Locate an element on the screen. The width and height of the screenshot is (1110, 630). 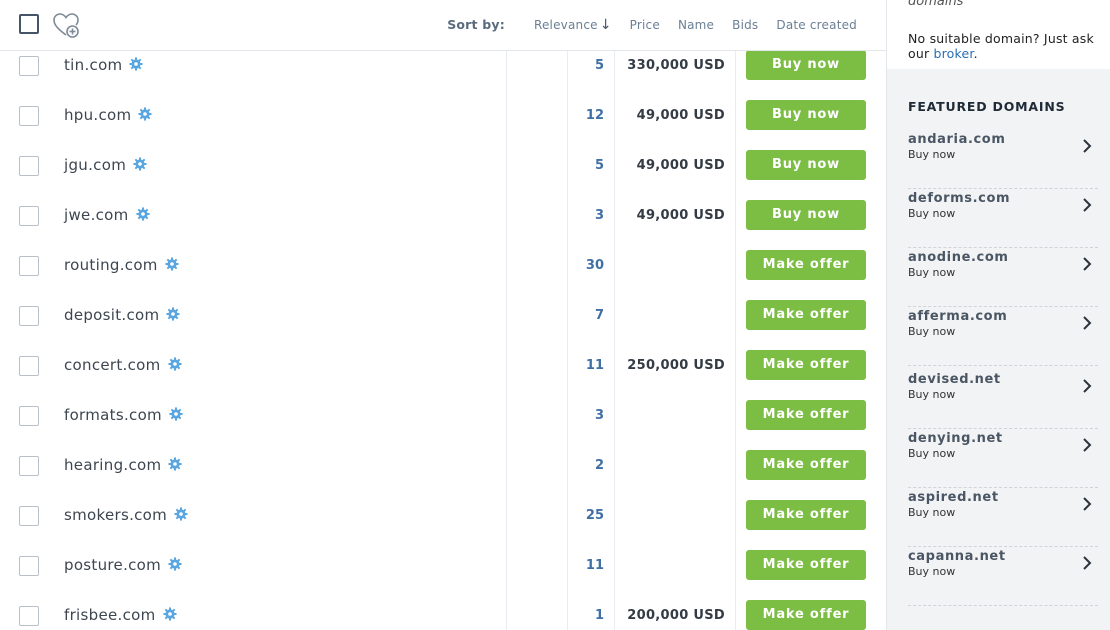
domain-name-link: hpu.com is located at coordinates (97, 115).